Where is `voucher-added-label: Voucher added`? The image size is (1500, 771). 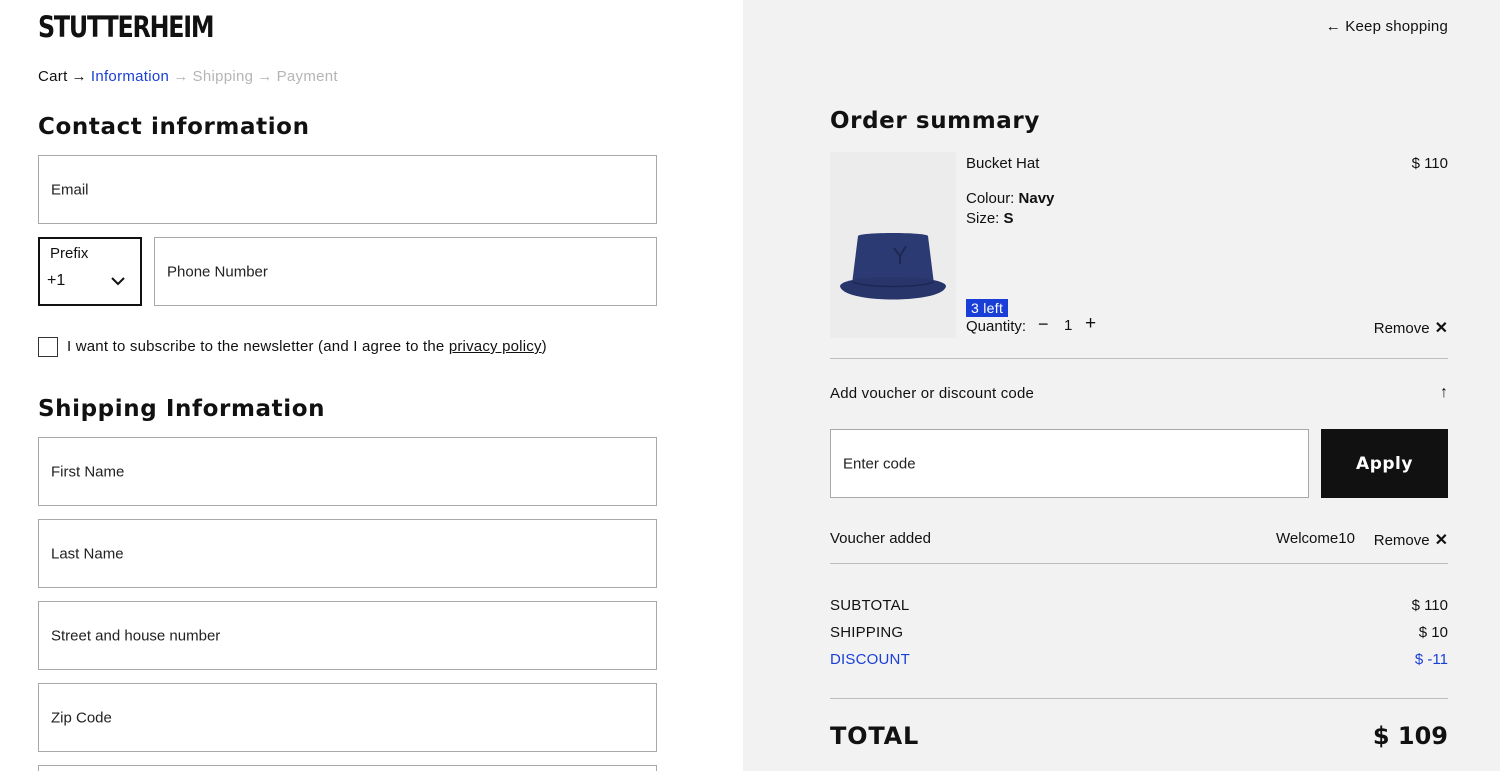 voucher-added-label: Voucher added is located at coordinates (880, 538).